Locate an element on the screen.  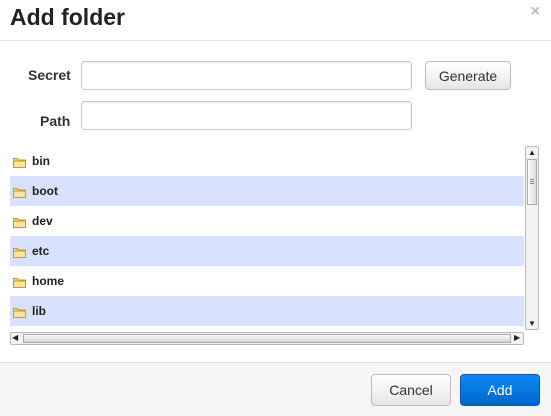
horizontal-scrollbar: ◀ ▶ is located at coordinates (267, 338).